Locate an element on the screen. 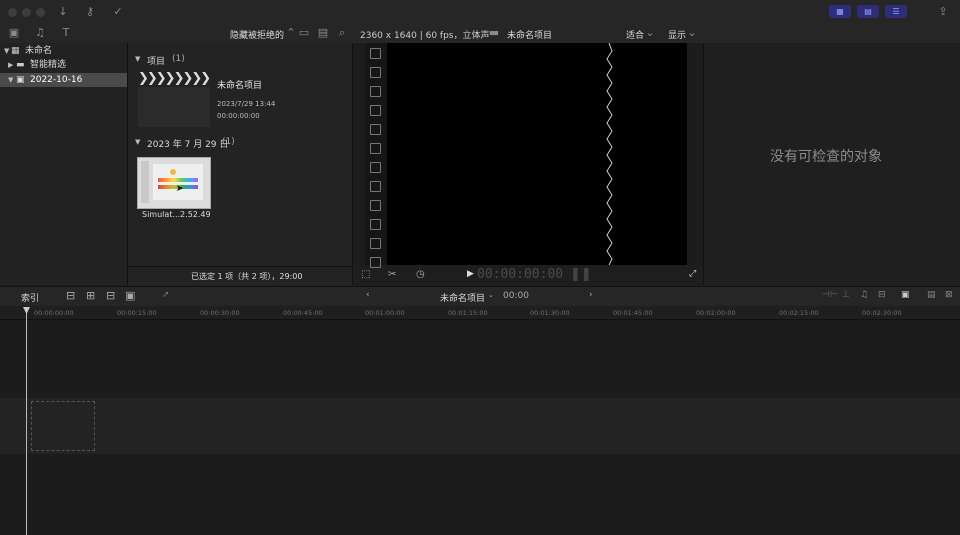 Image resolution: width=960 pixels, height=535 pixels. skimming-icon: ⊣⊢ is located at coordinates (830, 295).